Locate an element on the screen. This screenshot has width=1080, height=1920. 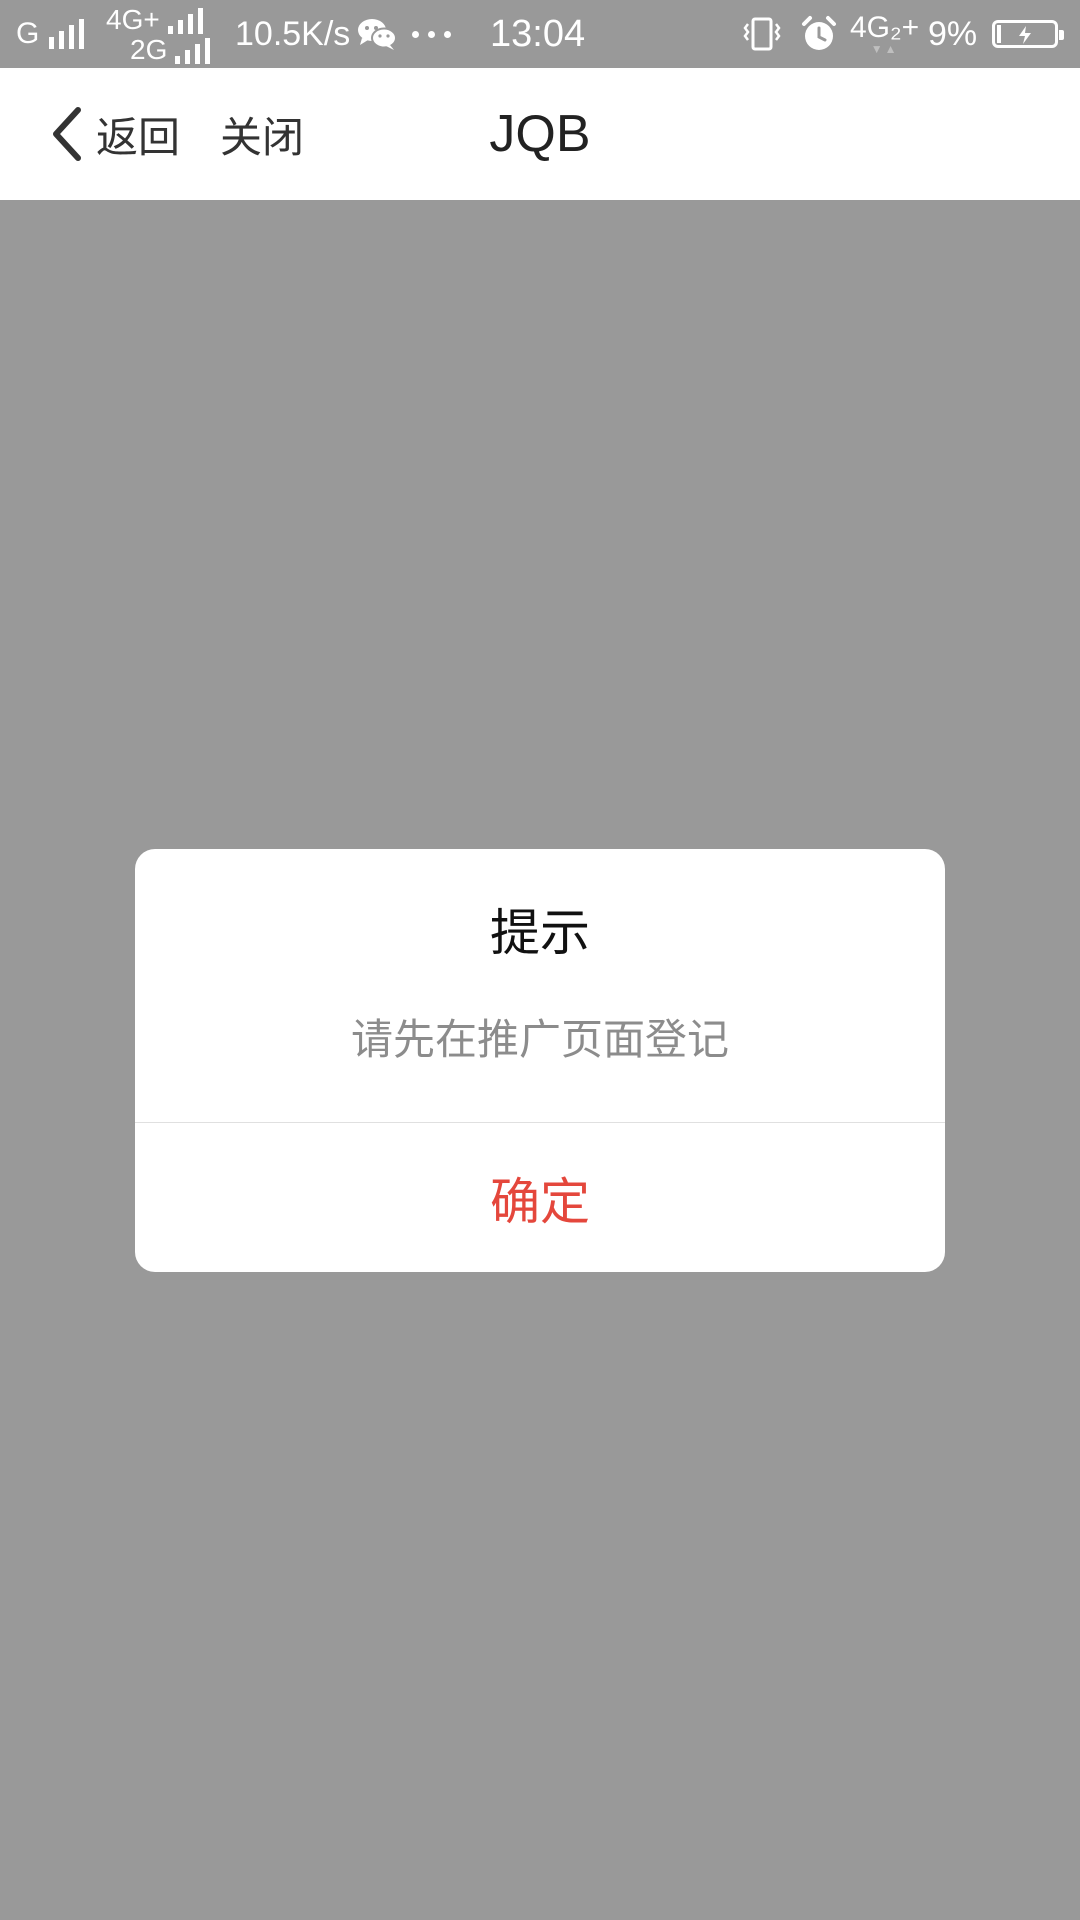
sim1-label: G is located at coordinates (28, 33).